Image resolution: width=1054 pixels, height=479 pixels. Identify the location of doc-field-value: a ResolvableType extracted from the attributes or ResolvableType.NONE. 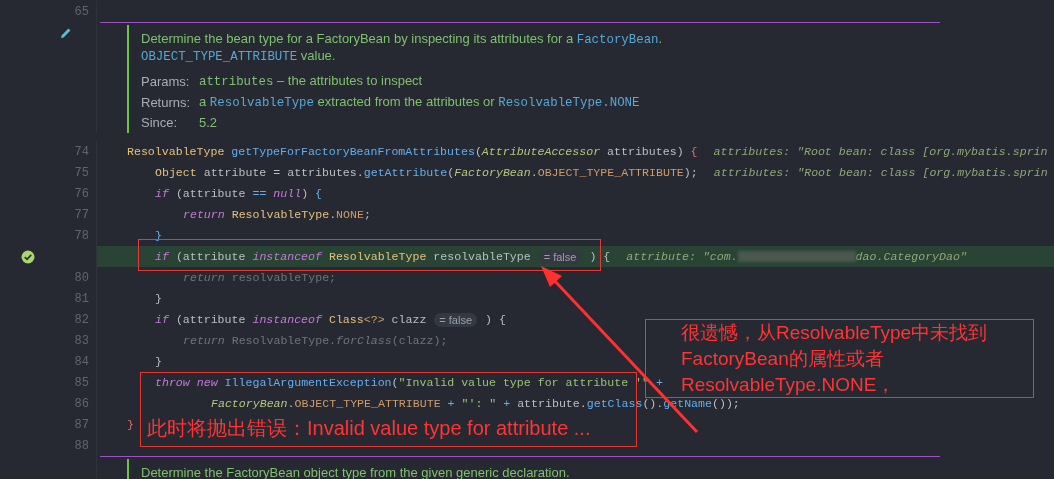
(420, 102).